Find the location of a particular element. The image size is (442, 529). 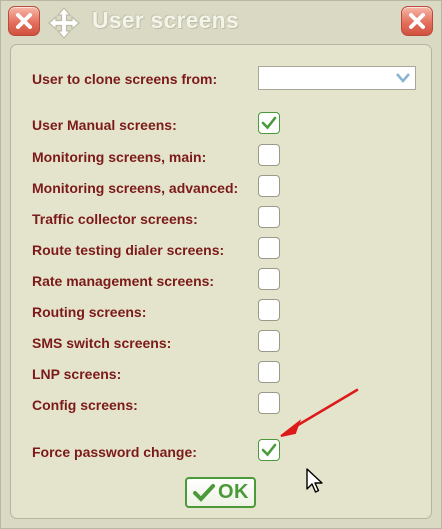

clone-user-label: User to clone screens from: is located at coordinates (125, 79).